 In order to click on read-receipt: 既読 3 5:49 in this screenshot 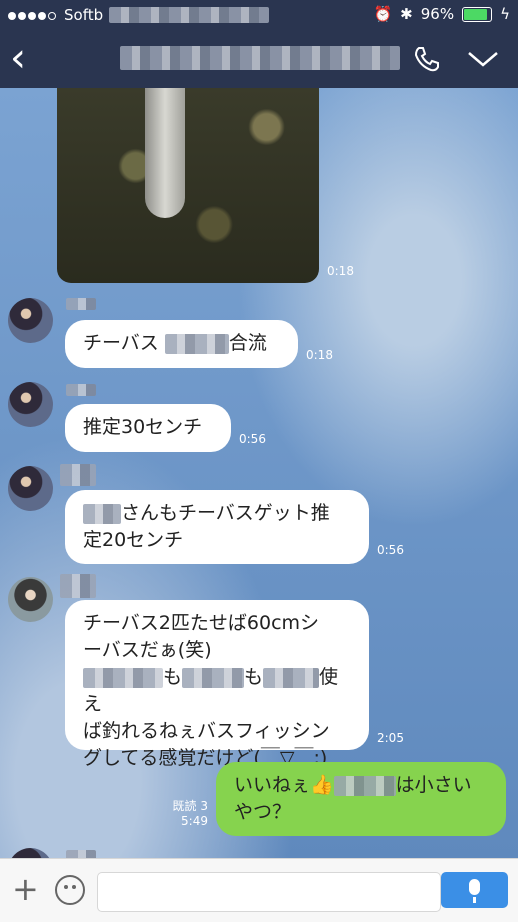, I will do `click(190, 813)`.